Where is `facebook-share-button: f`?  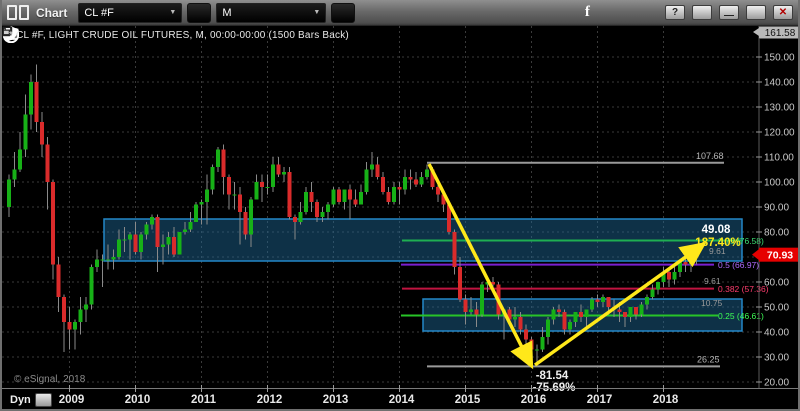 facebook-share-button: f is located at coordinates (587, 13).